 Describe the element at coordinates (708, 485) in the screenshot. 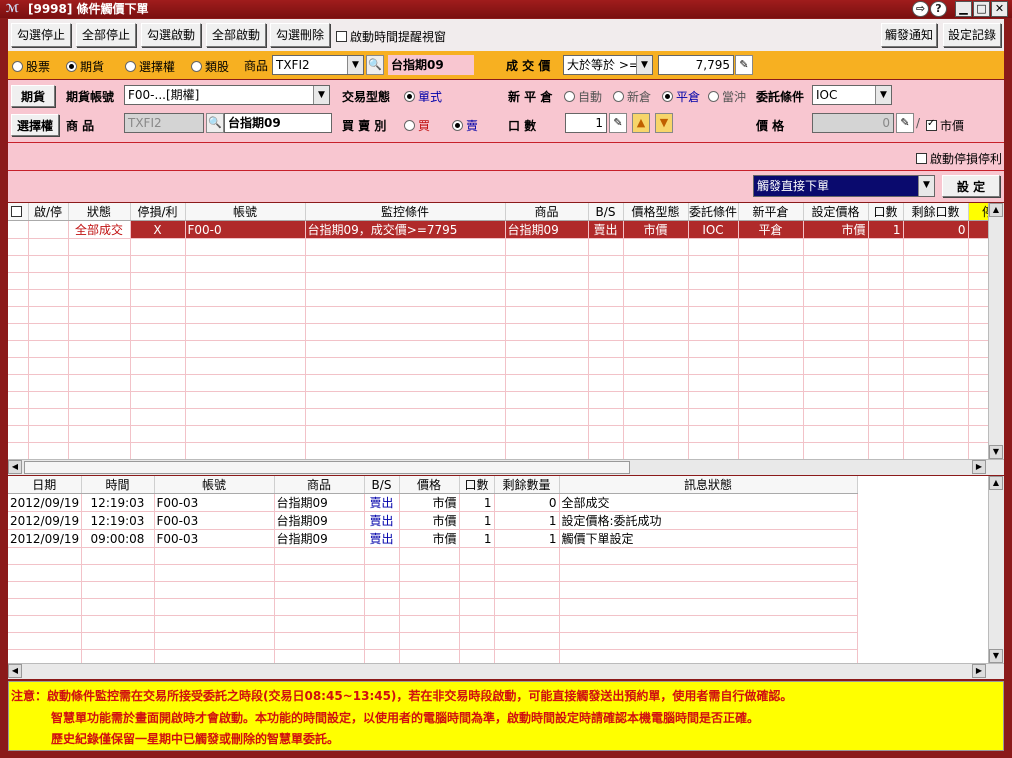

I see `col-header: 訊息狀態` at that location.